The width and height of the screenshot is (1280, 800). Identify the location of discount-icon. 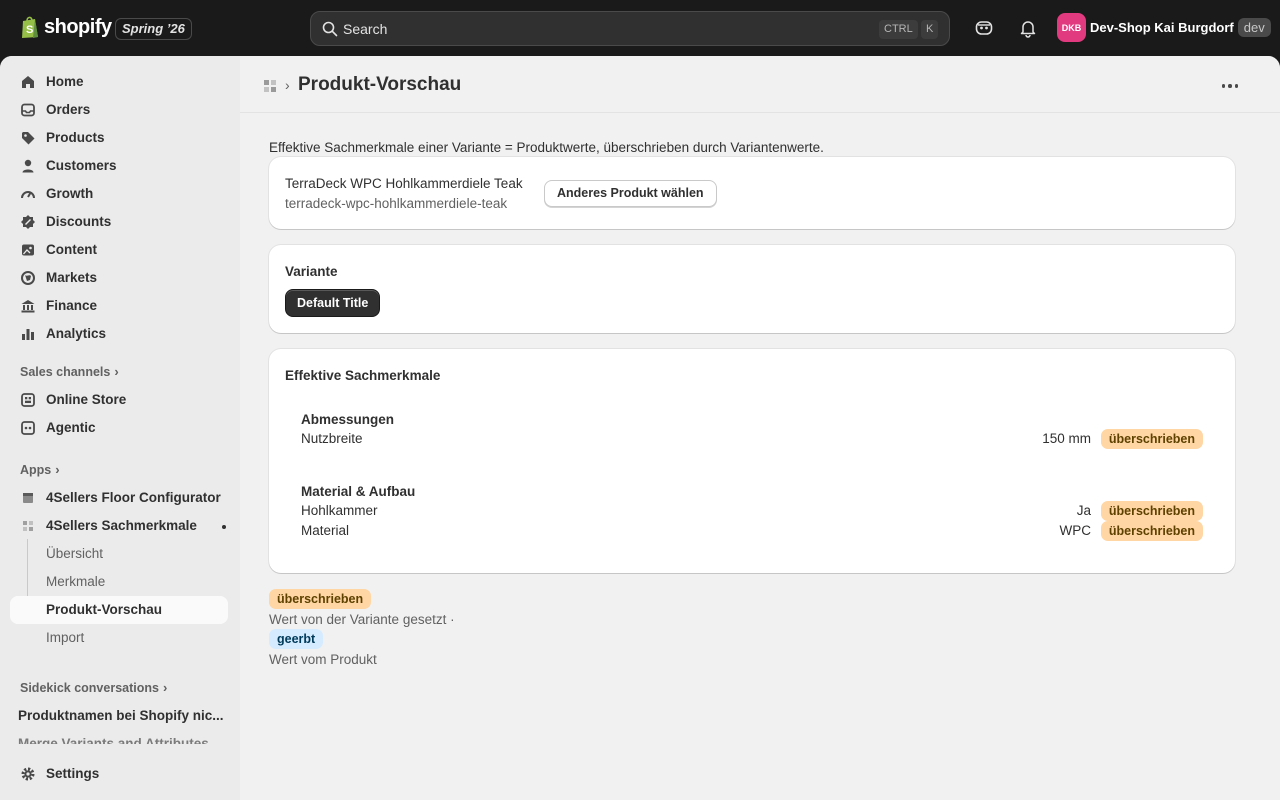
(28, 222).